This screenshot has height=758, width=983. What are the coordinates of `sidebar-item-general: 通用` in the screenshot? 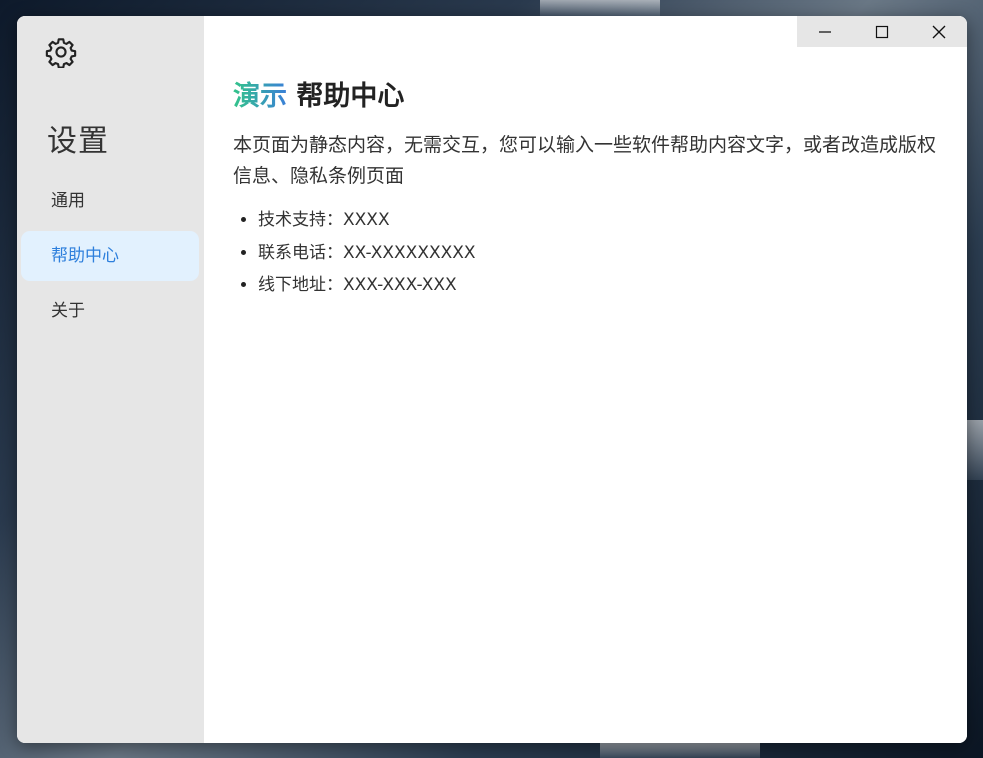 It's located at (110, 201).